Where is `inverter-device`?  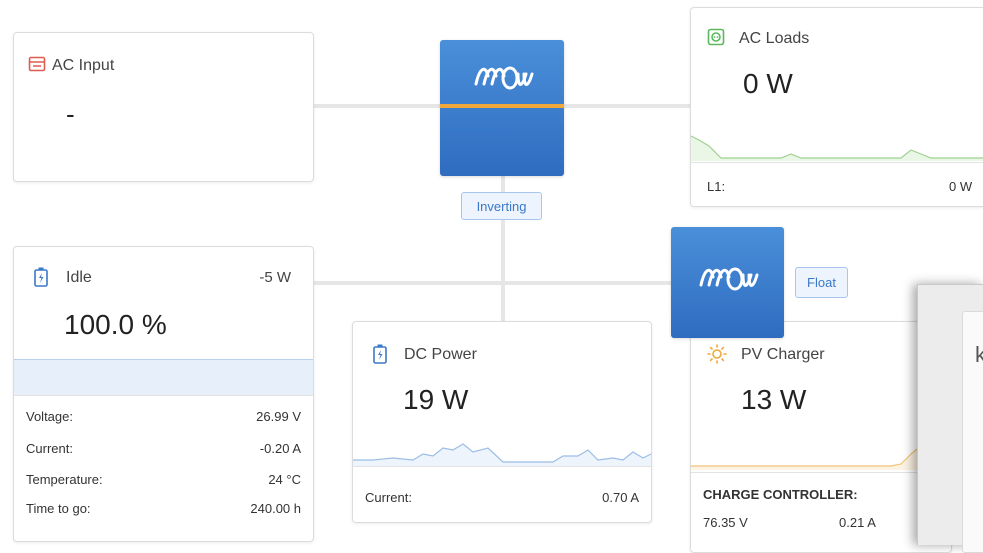 inverter-device is located at coordinates (502, 108).